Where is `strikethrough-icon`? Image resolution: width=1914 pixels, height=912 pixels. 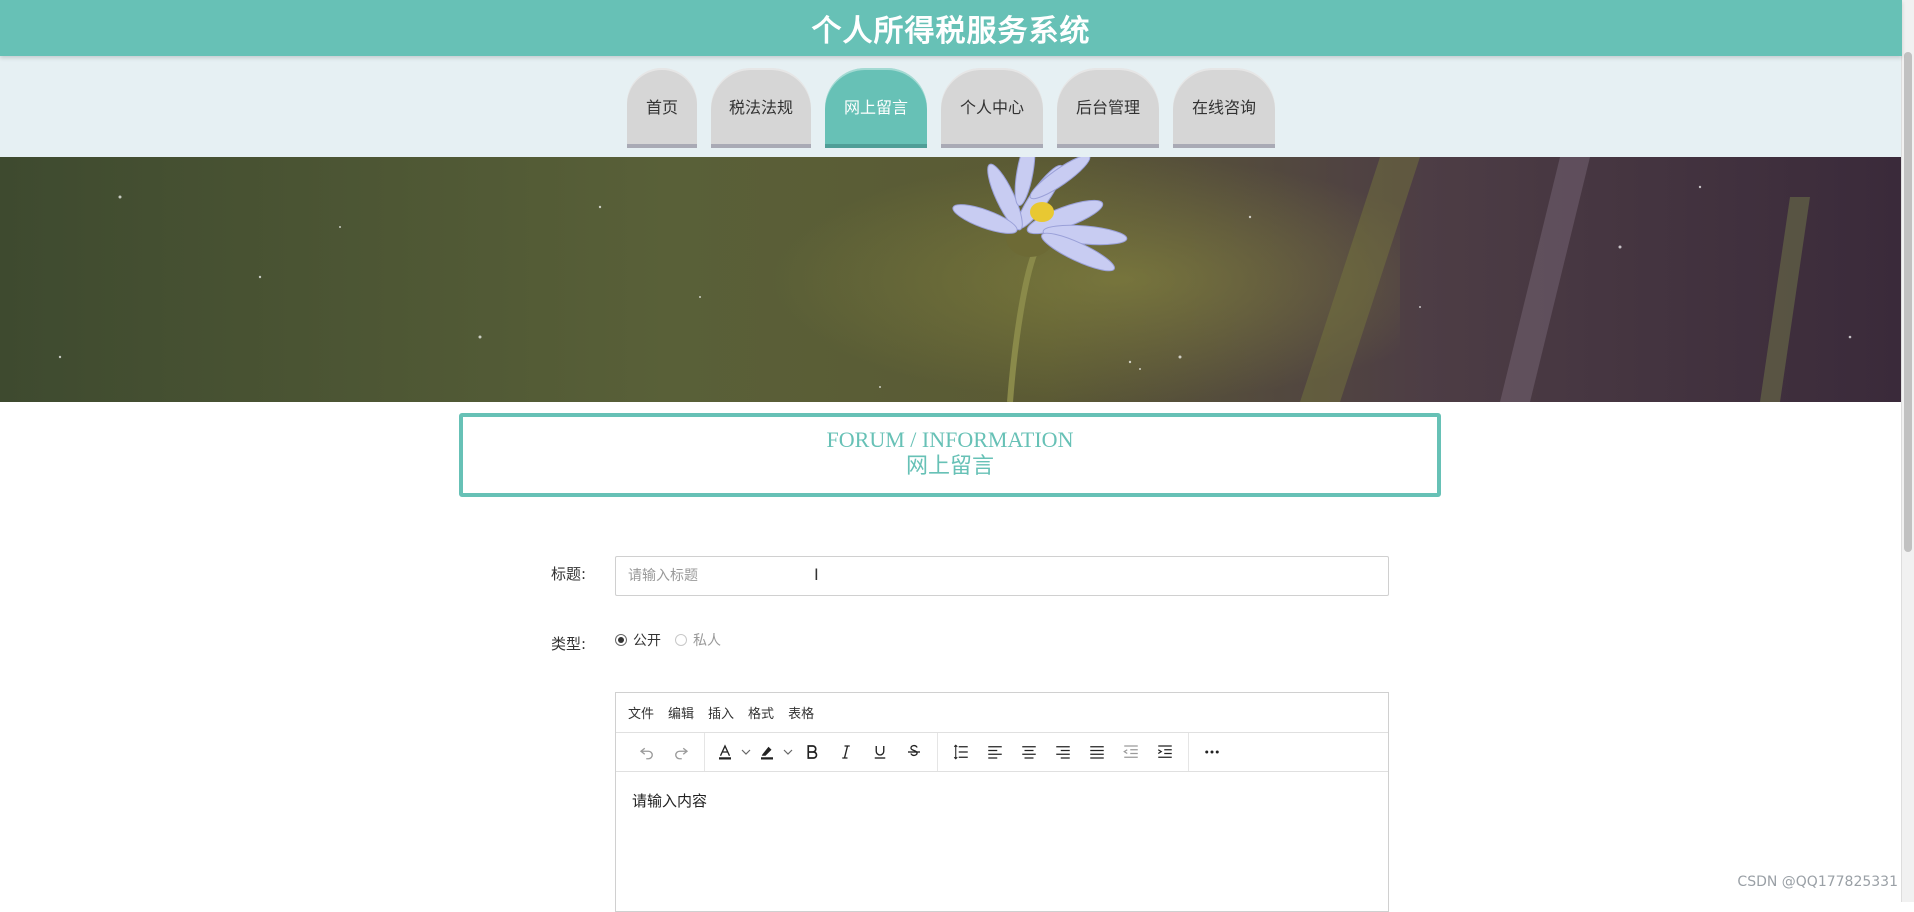 strikethrough-icon is located at coordinates (914, 752).